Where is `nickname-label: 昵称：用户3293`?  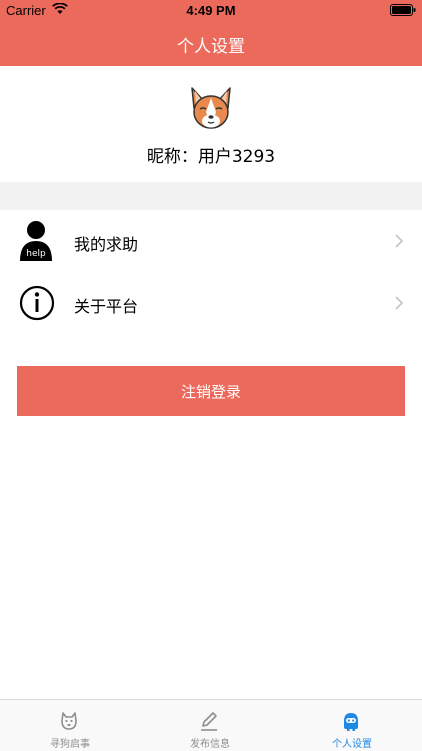
nickname-label: 昵称：用户3293 is located at coordinates (211, 157).